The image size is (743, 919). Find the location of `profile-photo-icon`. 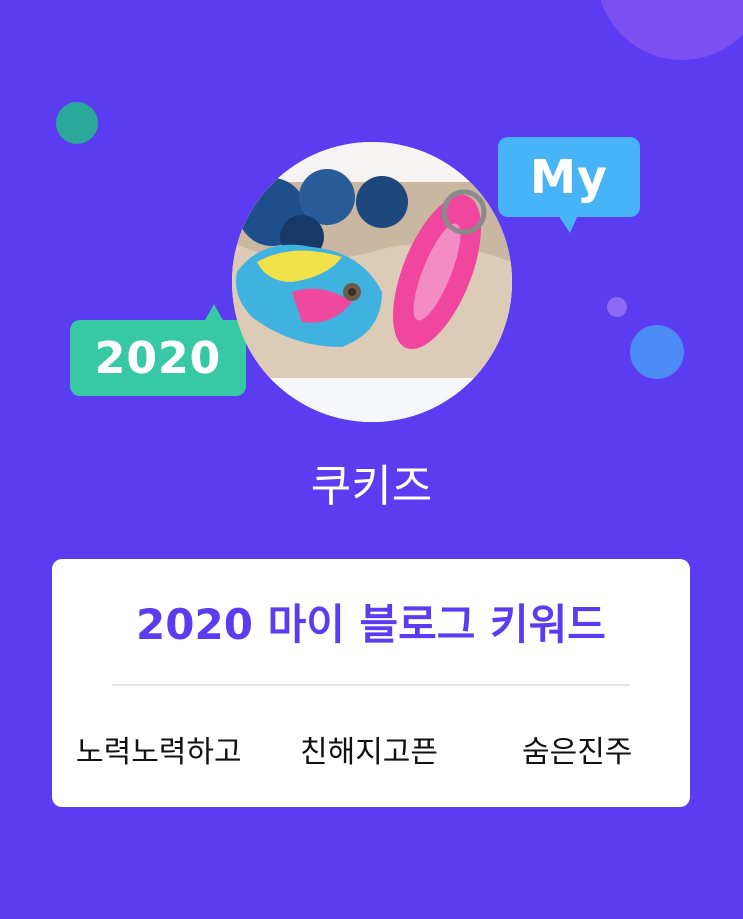

profile-photo-icon is located at coordinates (372, 282).